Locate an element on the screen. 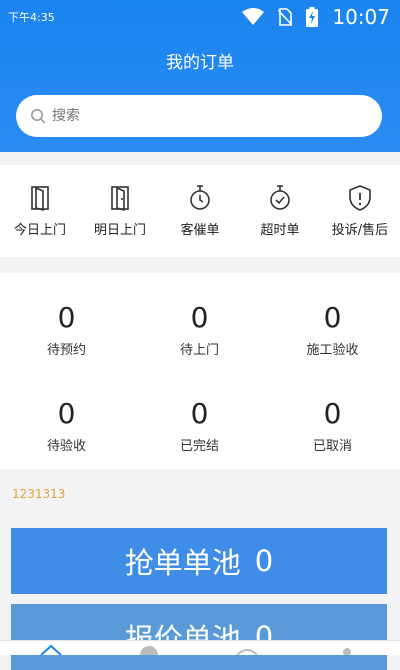 The height and width of the screenshot is (670, 400). stat-cancelled: 0 已取消 is located at coordinates (332, 425).